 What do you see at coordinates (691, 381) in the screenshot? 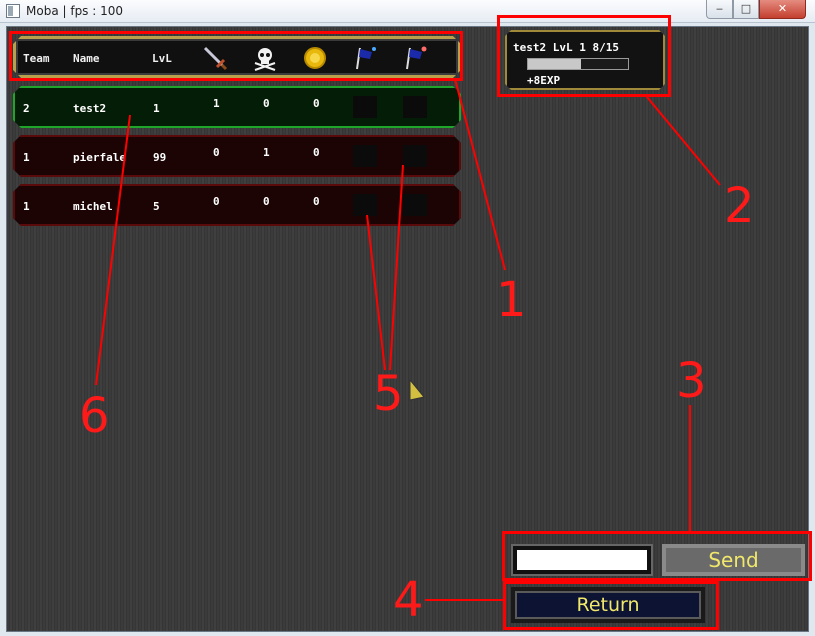
I see `annotation-label-3: 3` at bounding box center [691, 381].